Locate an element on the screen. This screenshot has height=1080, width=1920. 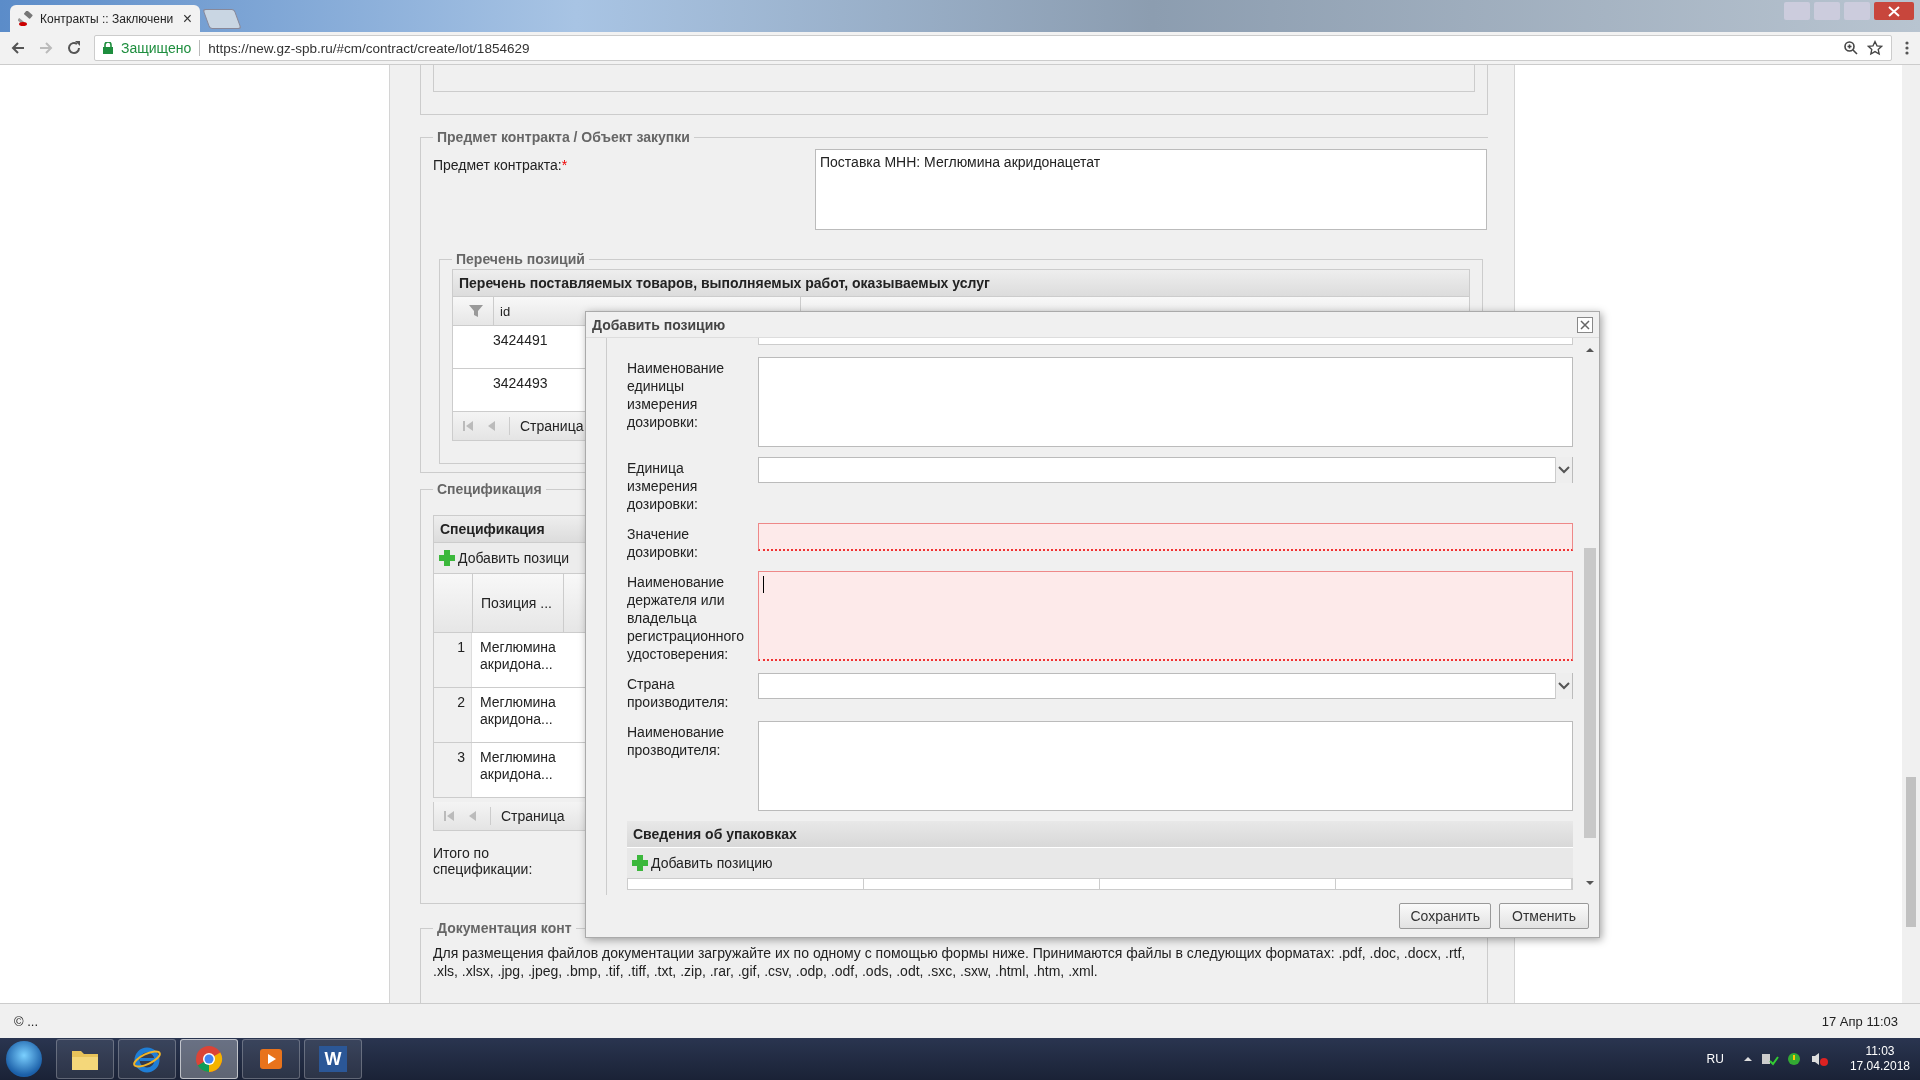
add-position-button: Добавить позици is located at coordinates (504, 558).